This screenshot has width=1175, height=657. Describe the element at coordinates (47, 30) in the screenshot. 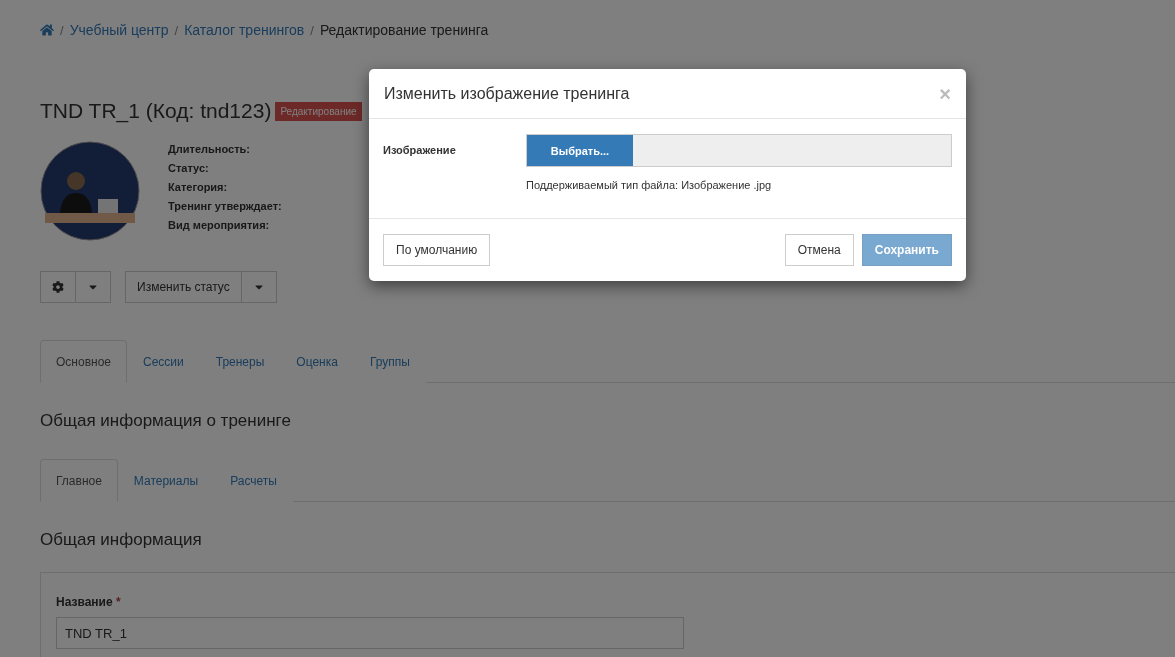

I see `home-icon` at that location.